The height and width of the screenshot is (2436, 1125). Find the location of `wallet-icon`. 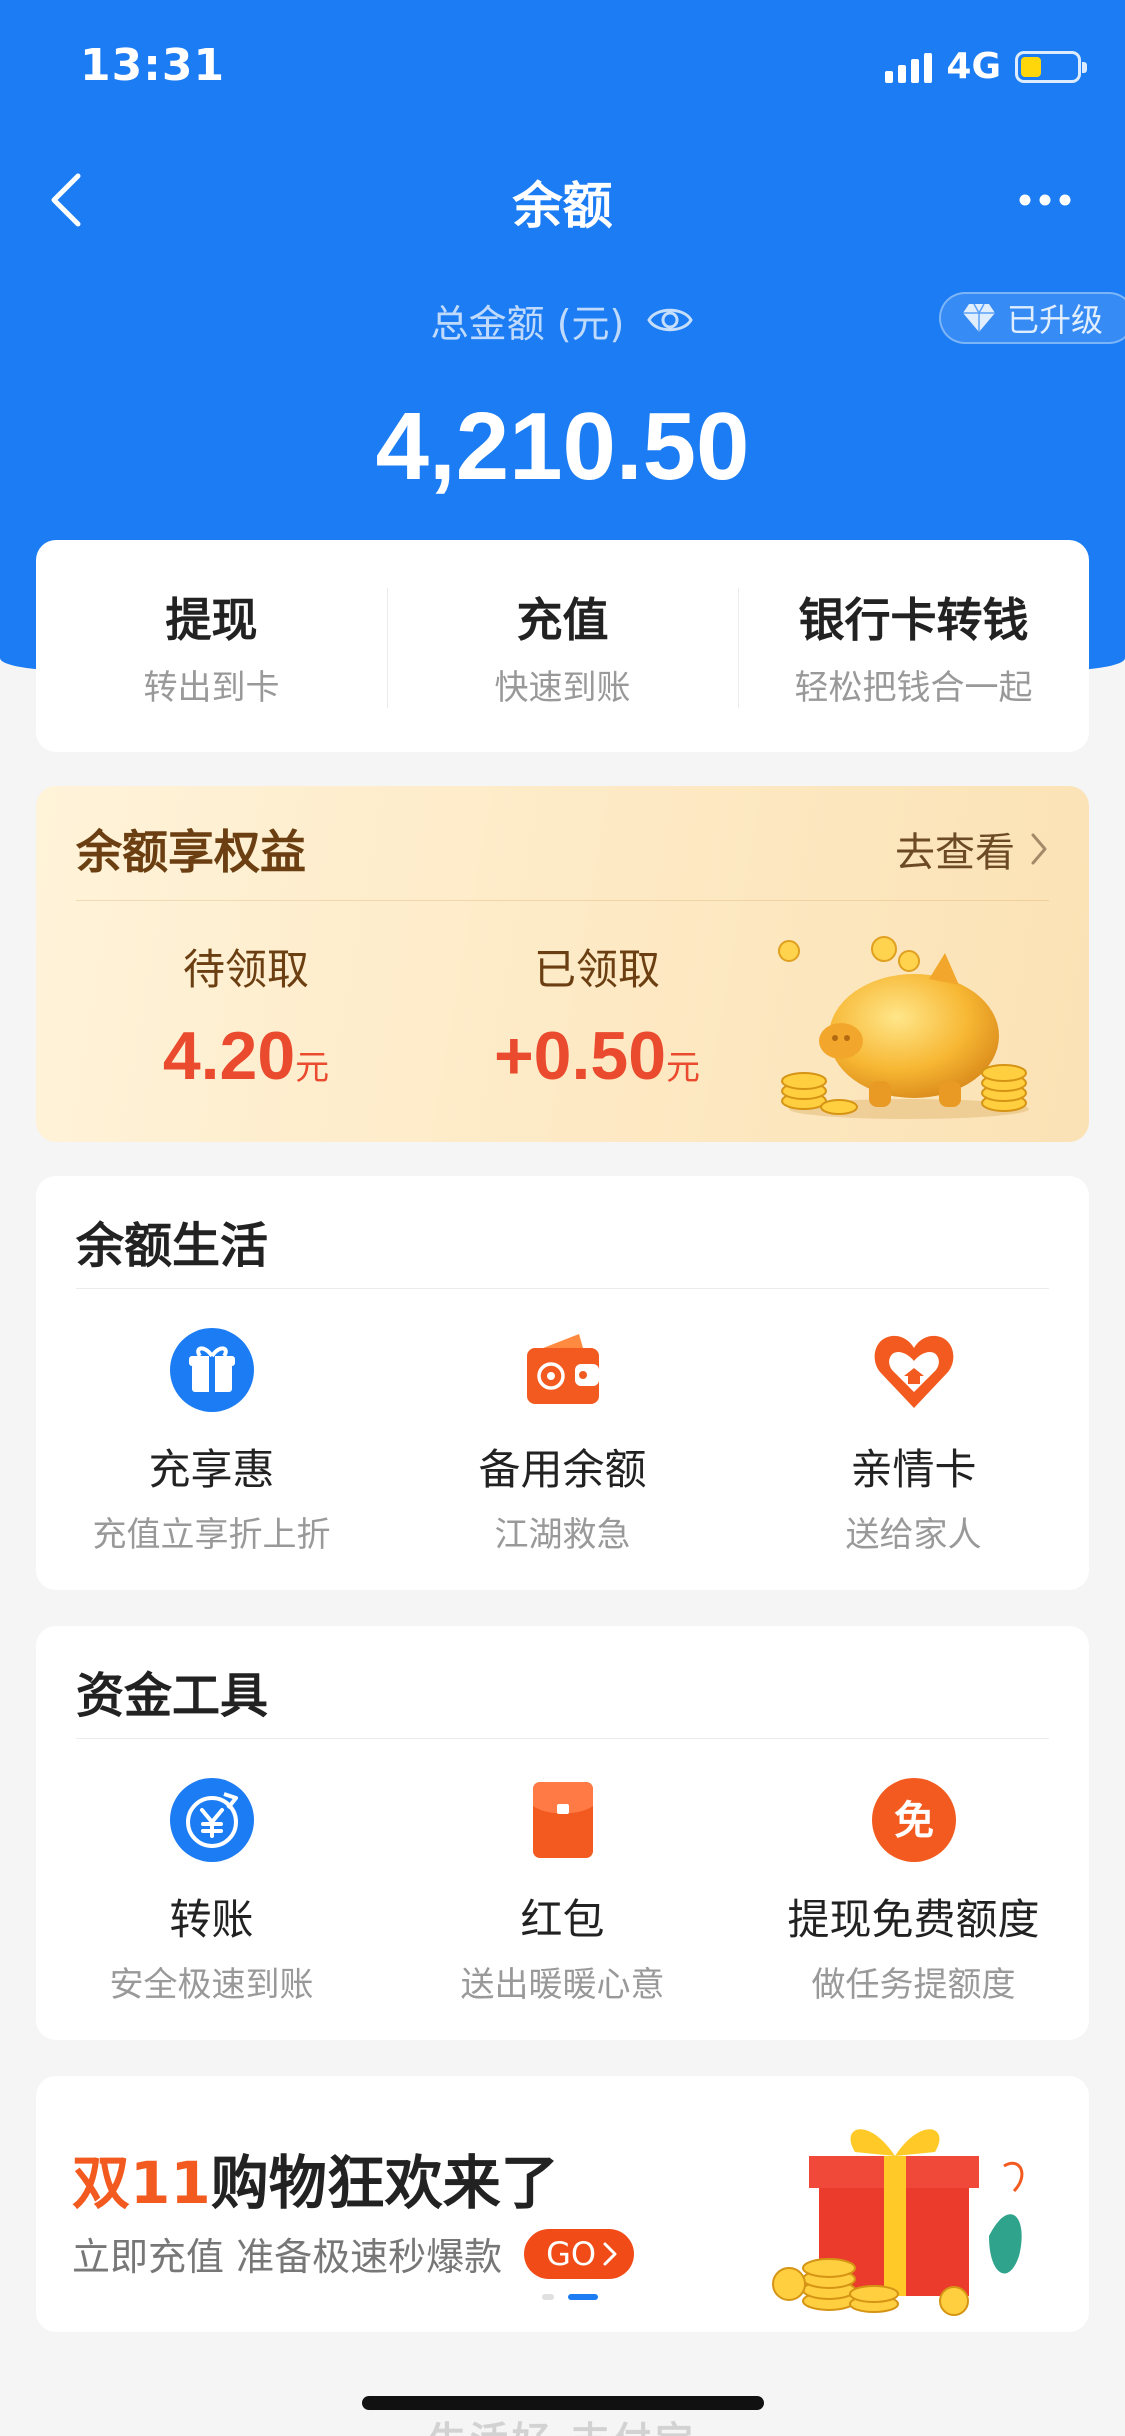

wallet-icon is located at coordinates (562, 1369).